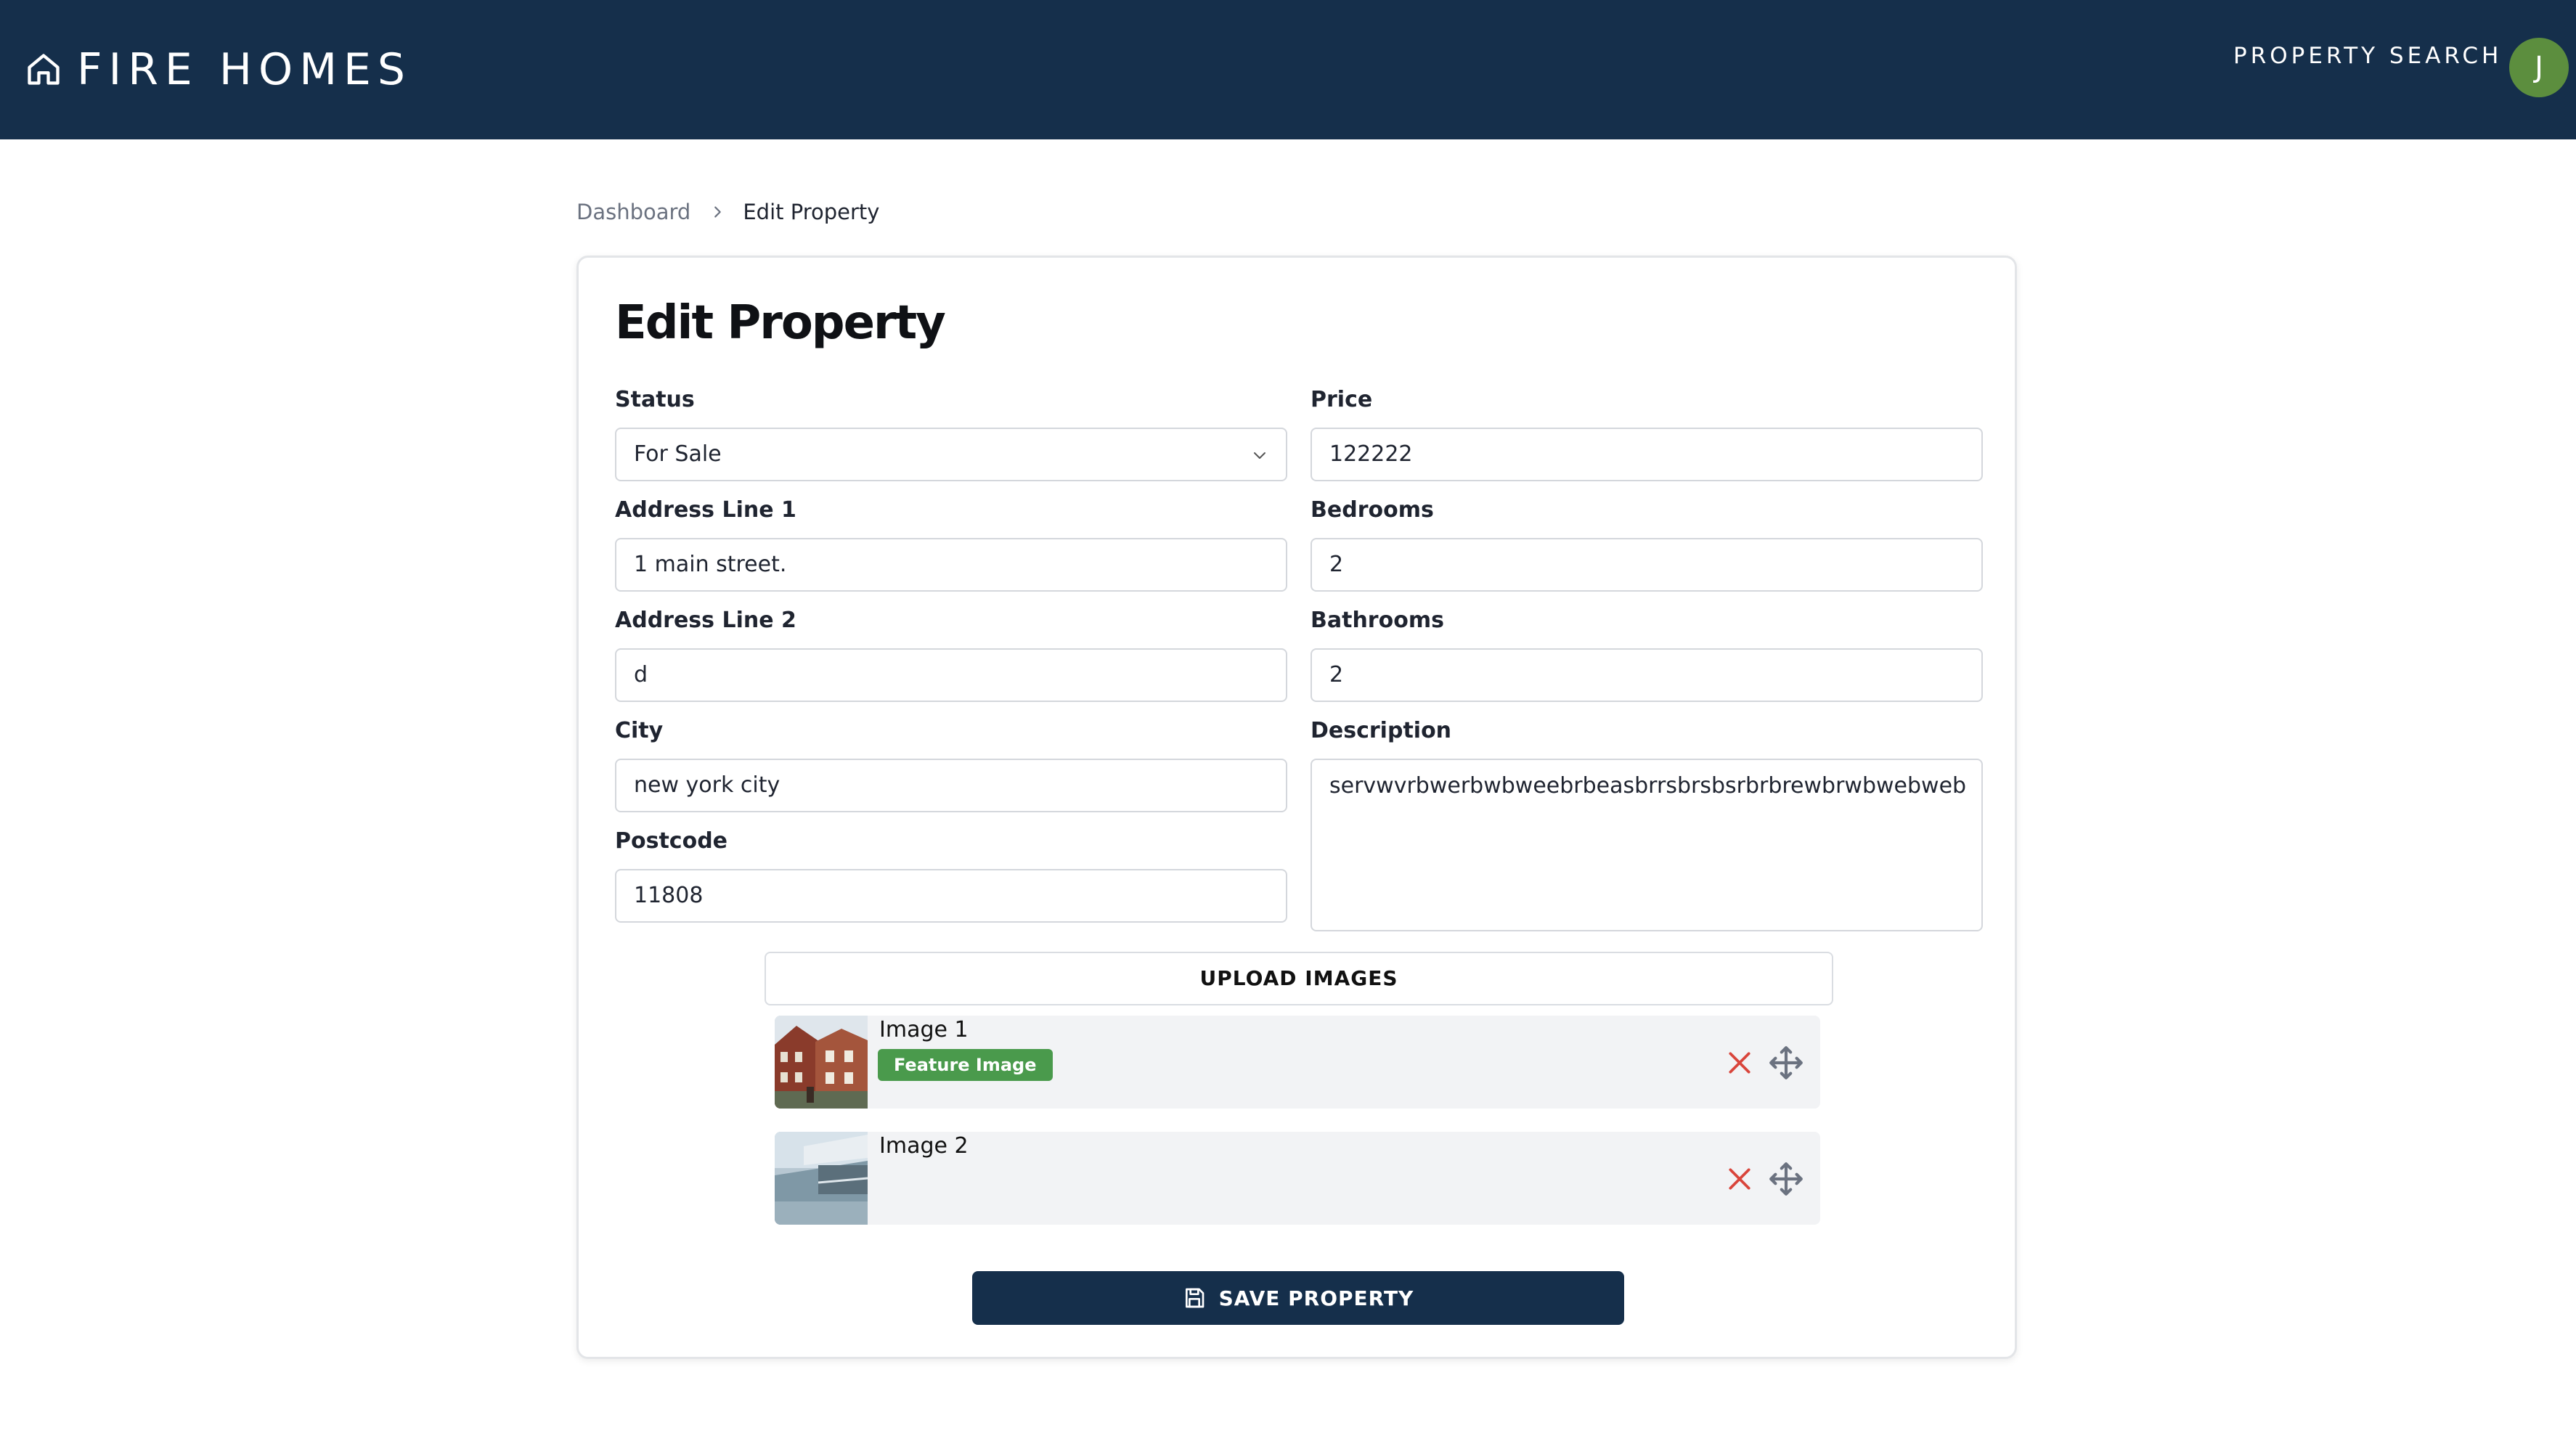 The width and height of the screenshot is (2576, 1449). I want to click on chevron-right-icon, so click(718, 212).